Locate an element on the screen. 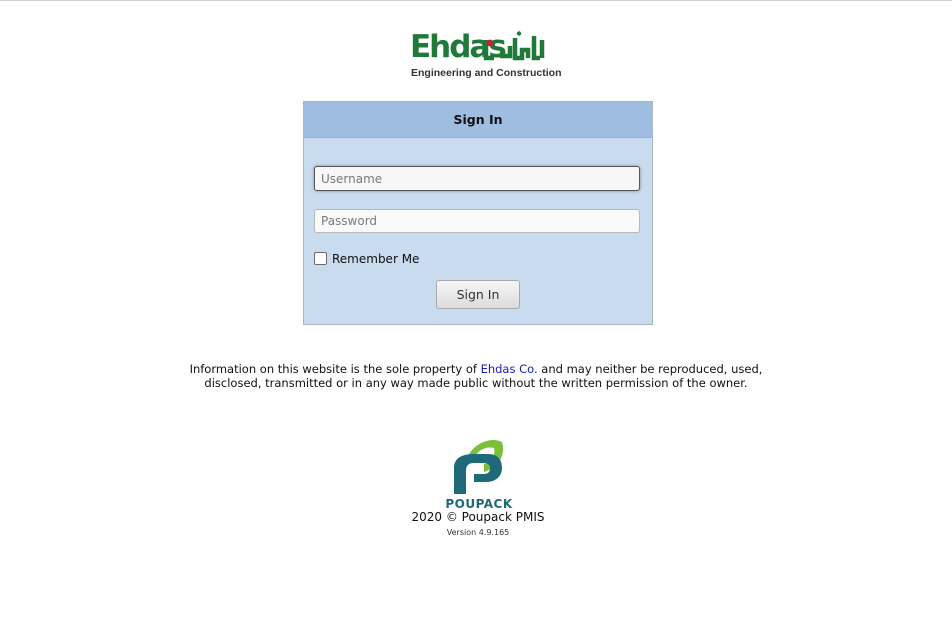 This screenshot has height=621, width=952. footer-version: Version 4.9.165 is located at coordinates (478, 532).